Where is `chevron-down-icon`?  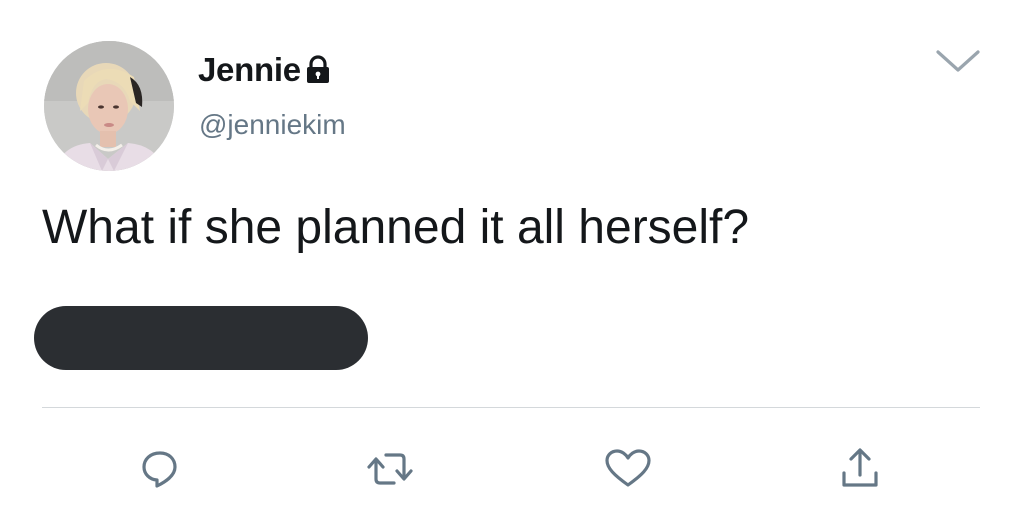
chevron-down-icon is located at coordinates (958, 62).